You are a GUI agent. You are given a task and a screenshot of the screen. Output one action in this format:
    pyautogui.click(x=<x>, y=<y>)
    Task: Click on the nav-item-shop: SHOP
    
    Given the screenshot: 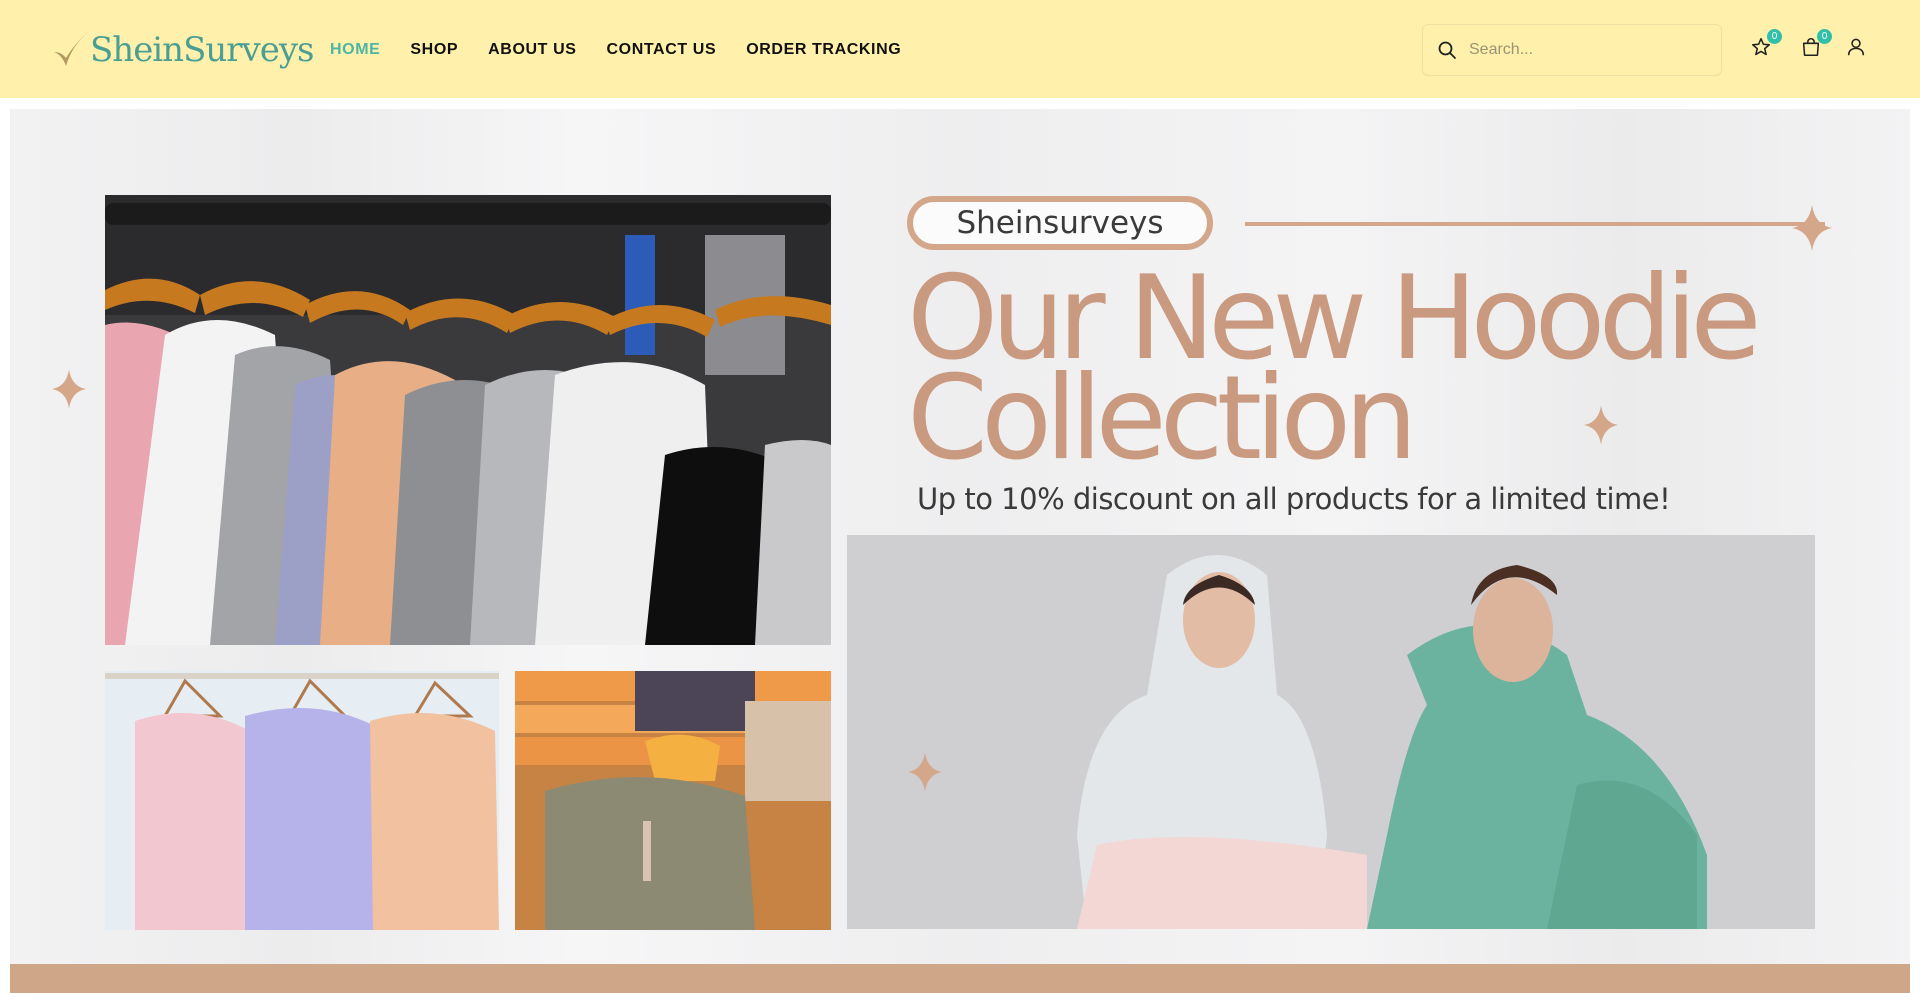 What is the action you would take?
    pyautogui.click(x=434, y=50)
    